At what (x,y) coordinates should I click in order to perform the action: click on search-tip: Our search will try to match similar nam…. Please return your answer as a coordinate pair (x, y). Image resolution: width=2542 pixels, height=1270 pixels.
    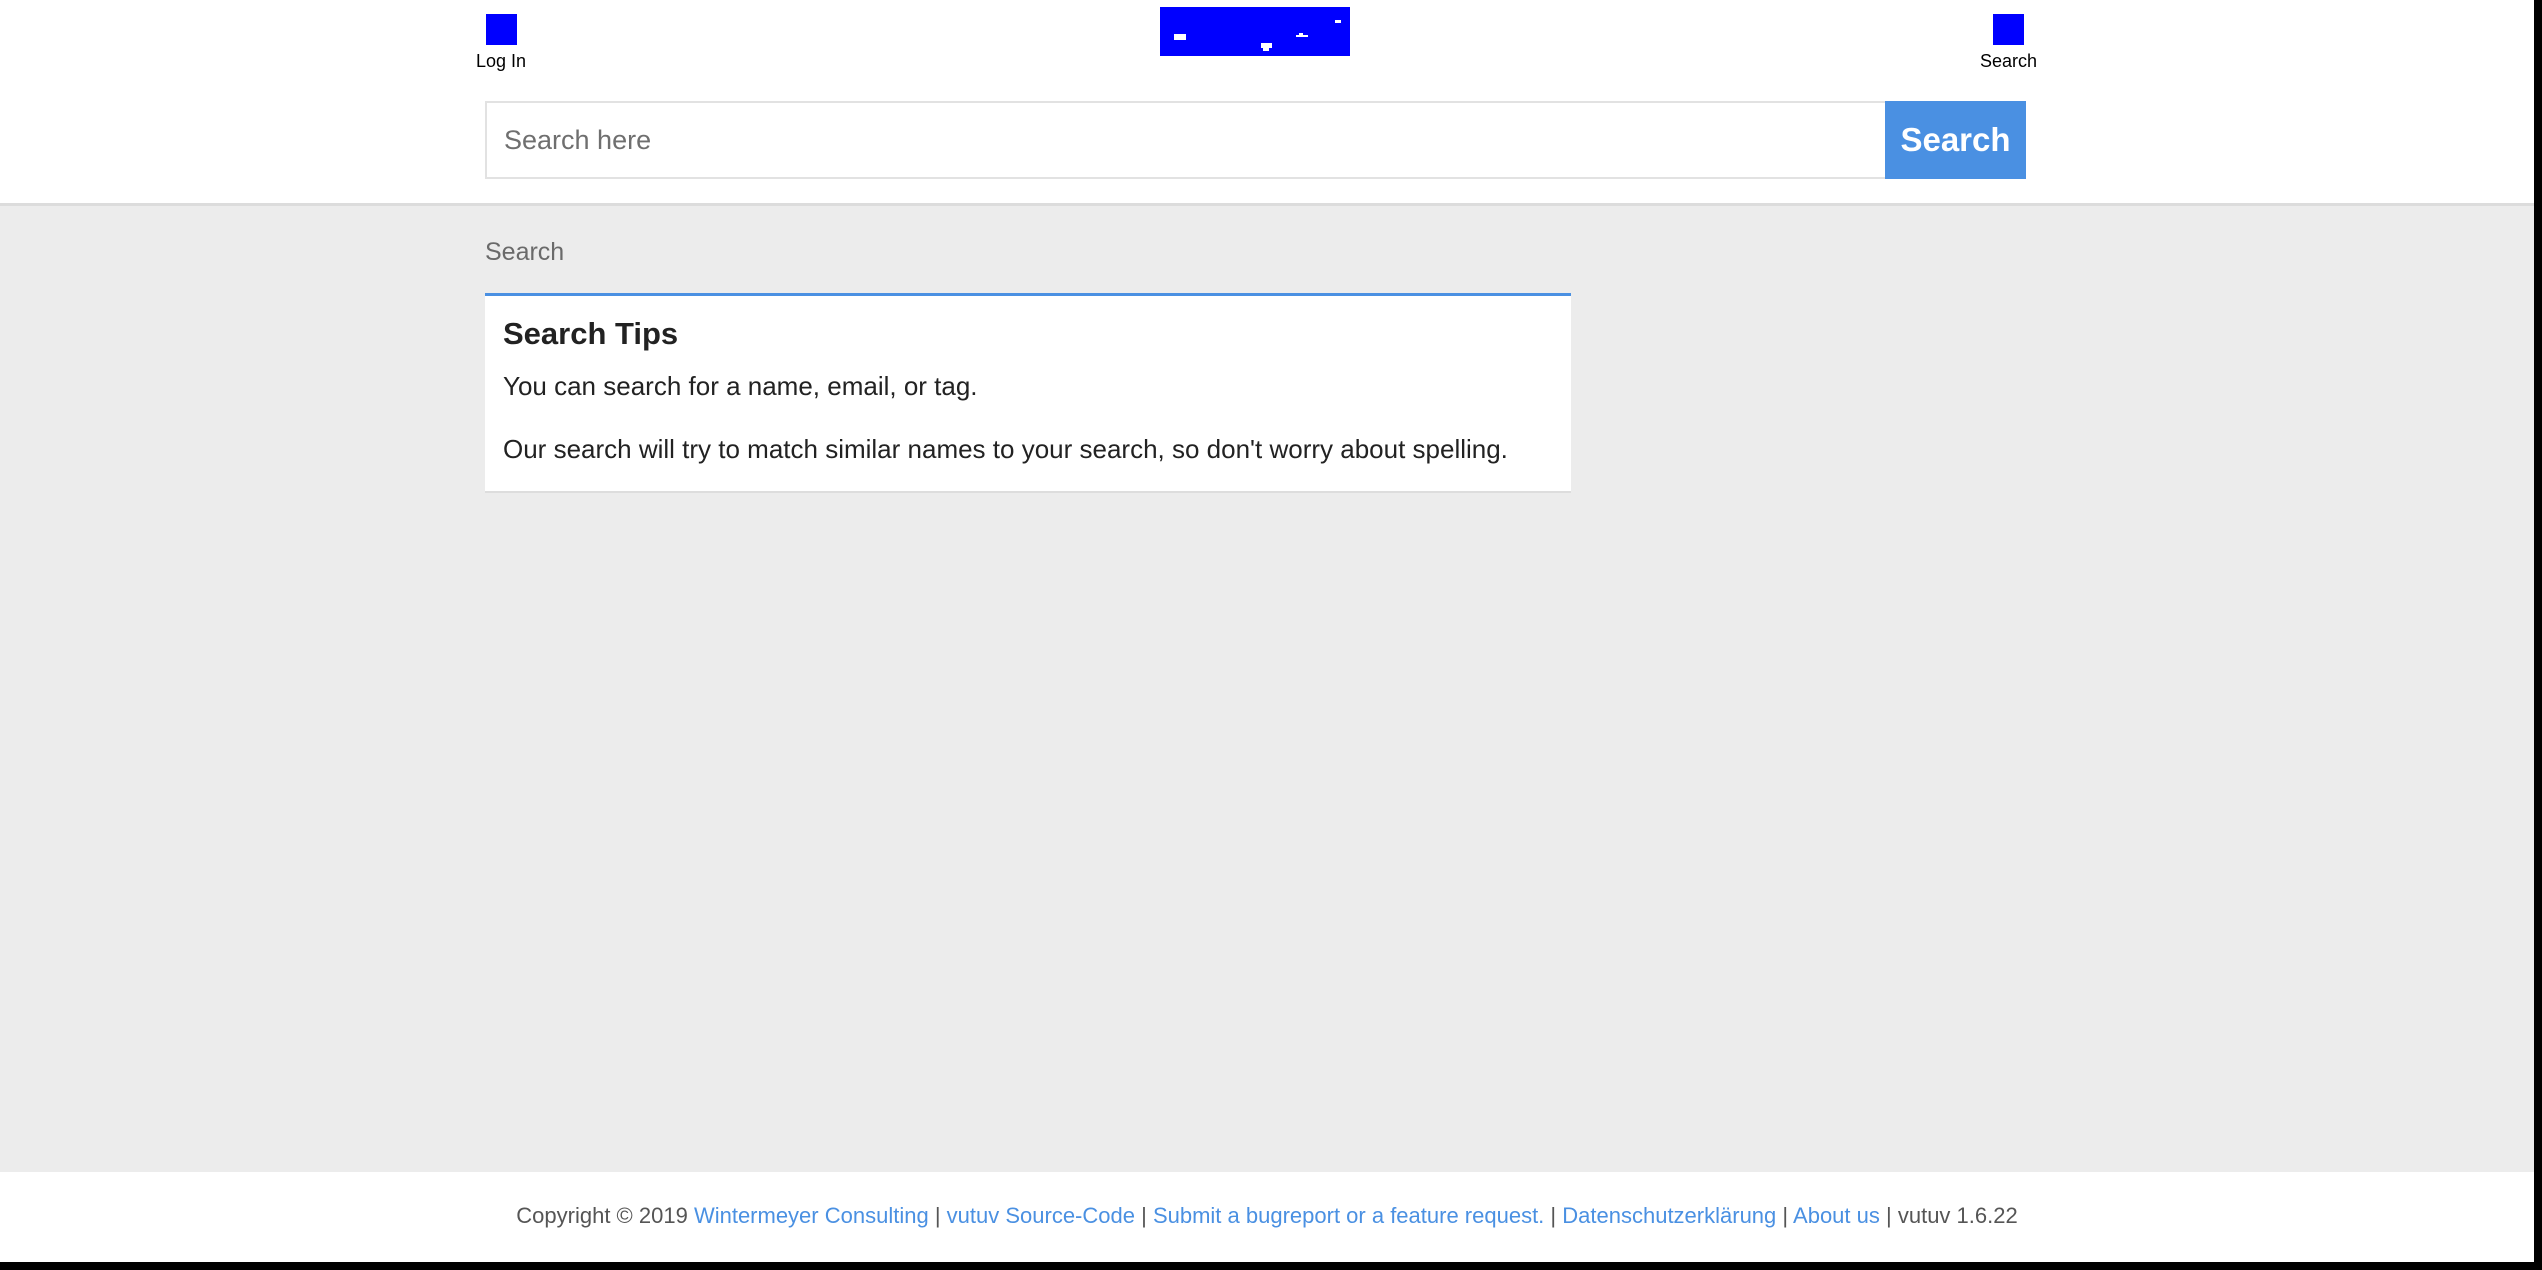
    Looking at the image, I should click on (1005, 449).